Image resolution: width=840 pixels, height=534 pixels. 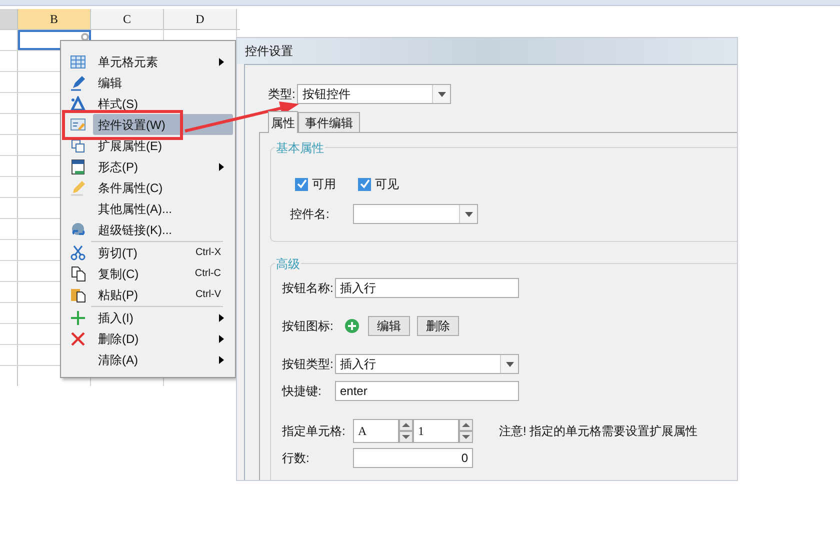 What do you see at coordinates (296, 458) in the screenshot?
I see `field-label: 行数:` at bounding box center [296, 458].